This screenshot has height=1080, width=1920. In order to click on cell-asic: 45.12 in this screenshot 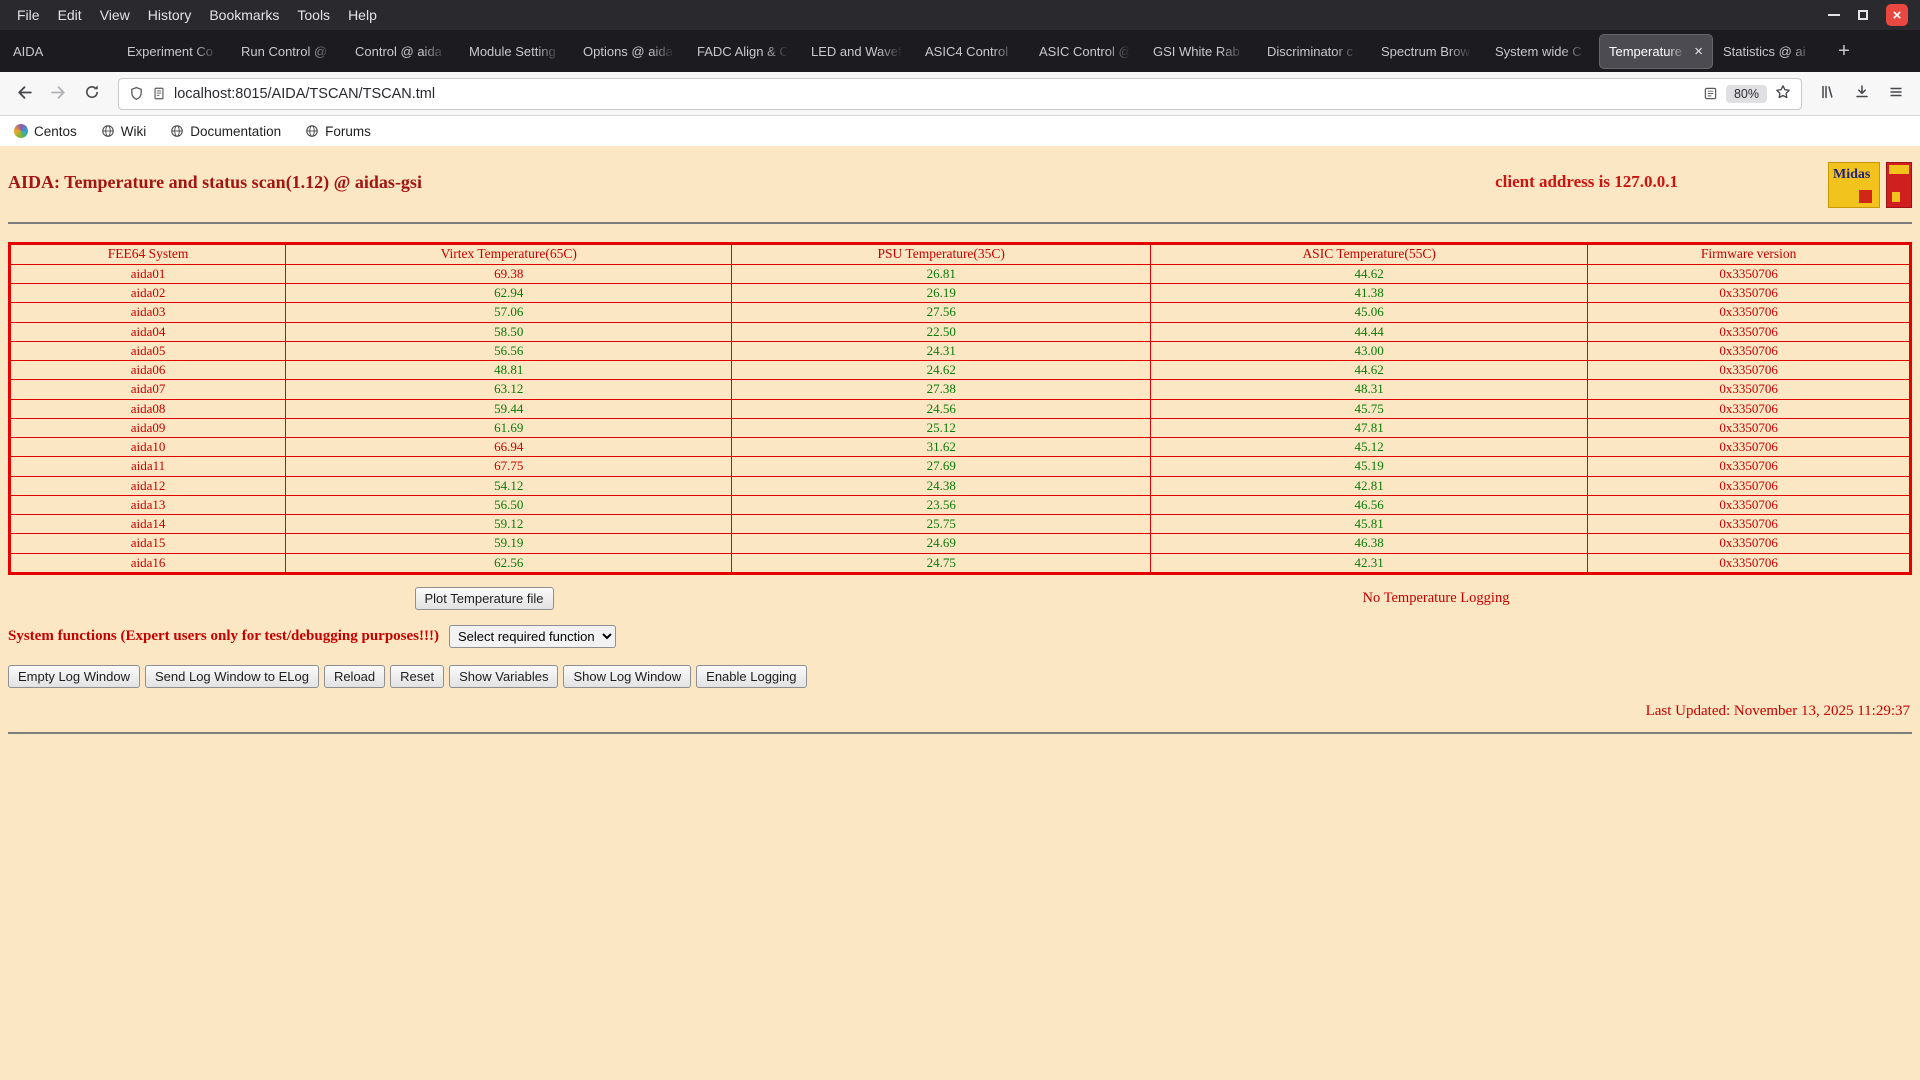, I will do `click(1369, 447)`.